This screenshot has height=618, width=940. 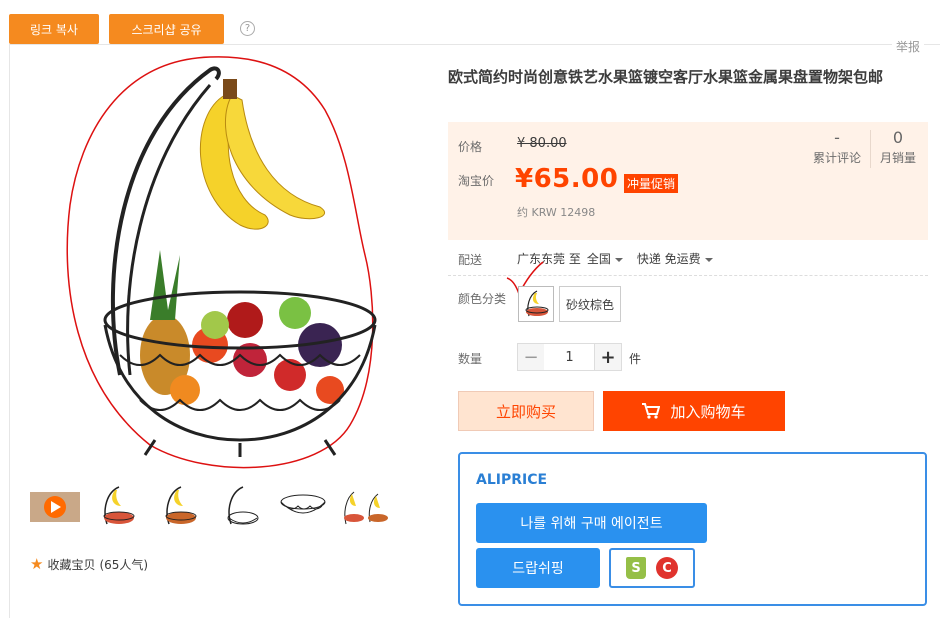 What do you see at coordinates (230, 89) in the screenshot?
I see `banana-stem` at bounding box center [230, 89].